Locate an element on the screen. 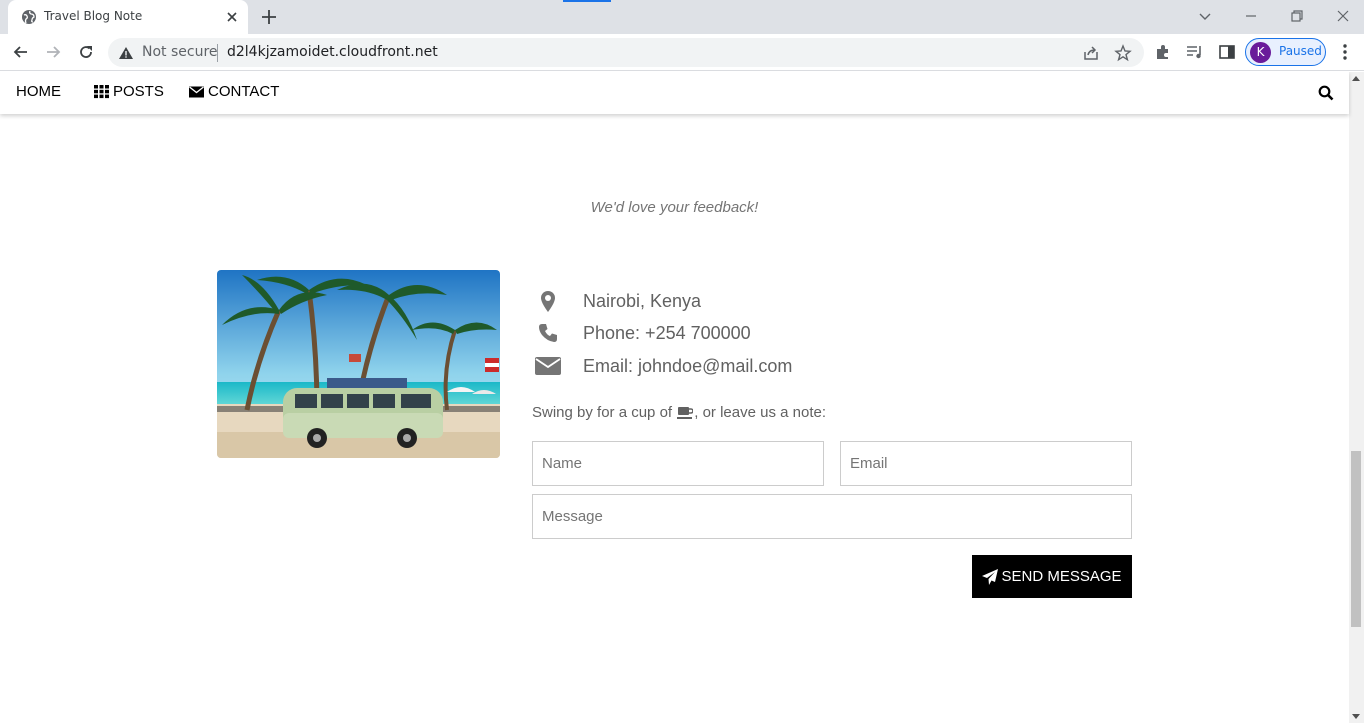 This screenshot has width=1364, height=723. url-text: d2l4kjzamoidet.cloudfront.net is located at coordinates (332, 52).